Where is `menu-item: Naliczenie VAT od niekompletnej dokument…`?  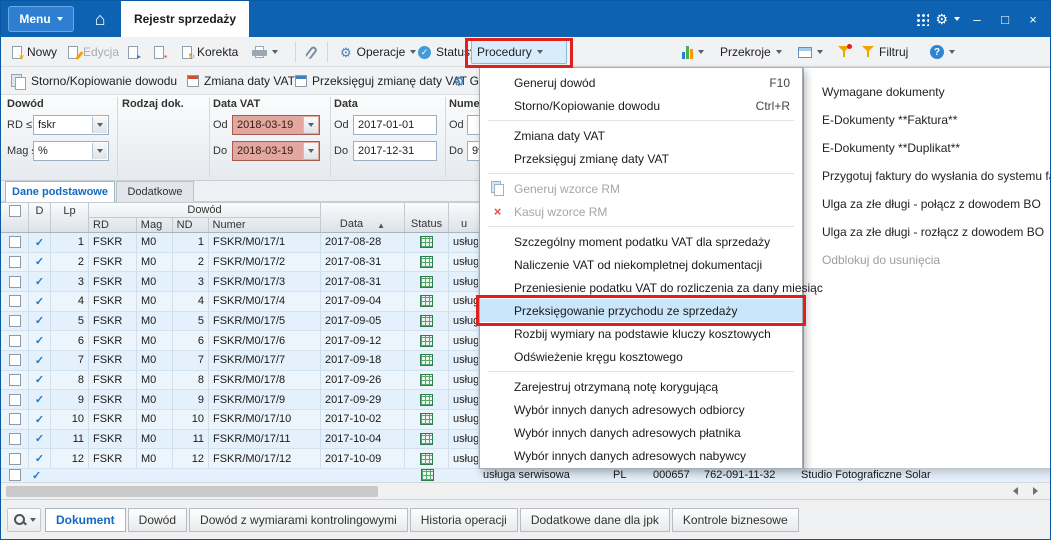 menu-item: Naliczenie VAT od niekompletnej dokument… is located at coordinates (641, 264).